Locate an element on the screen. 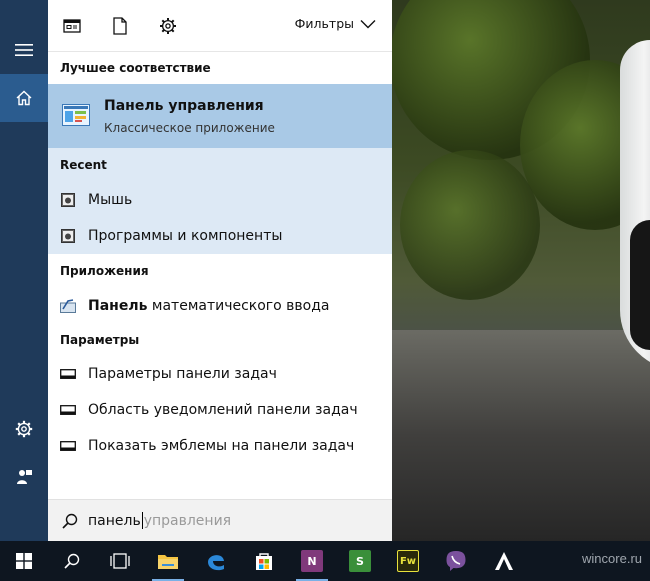  settings-filter-button is located at coordinates (168, 26).